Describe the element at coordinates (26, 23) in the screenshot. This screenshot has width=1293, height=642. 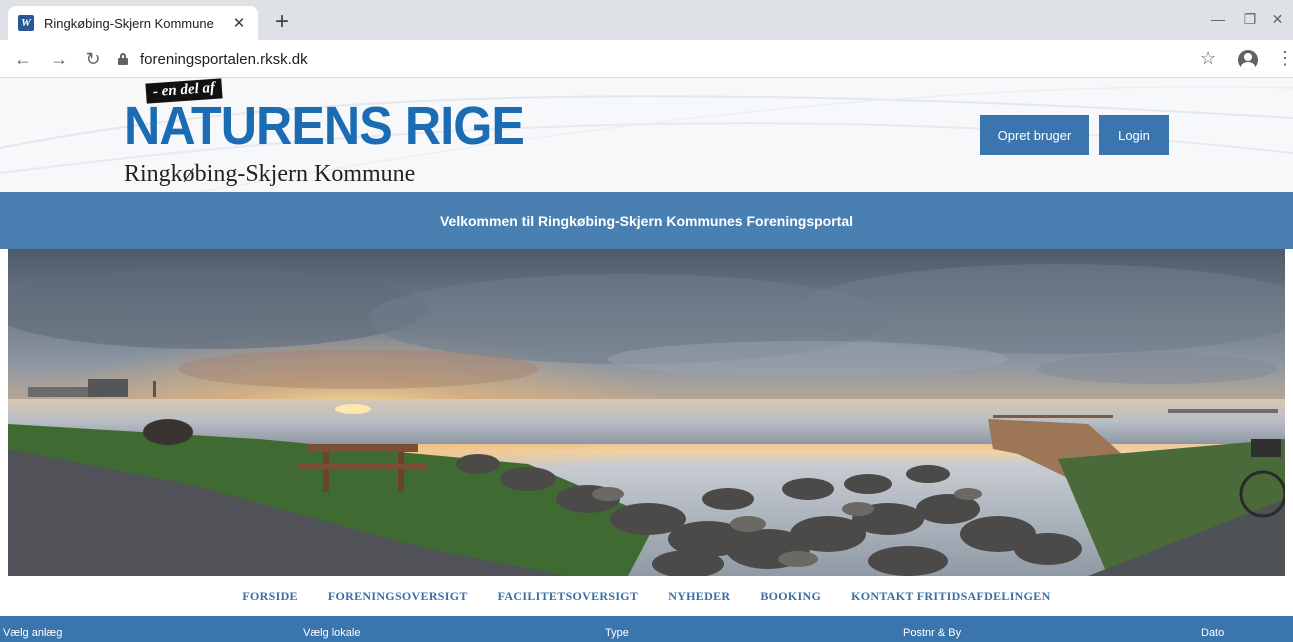
I see `word-favicon-icon: W` at that location.